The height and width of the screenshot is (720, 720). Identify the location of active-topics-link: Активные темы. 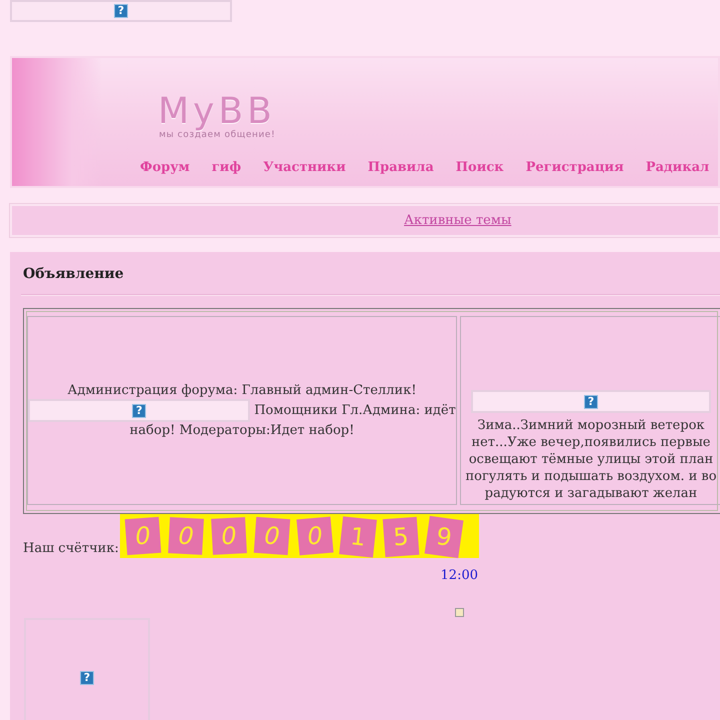
(458, 220).